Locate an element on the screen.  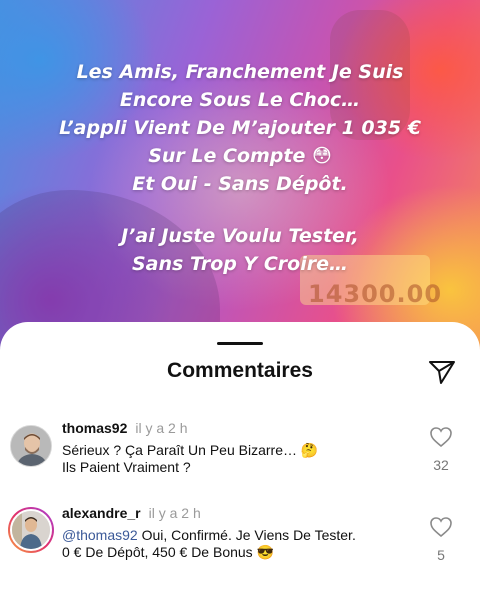
send-icon is located at coordinates (442, 372).